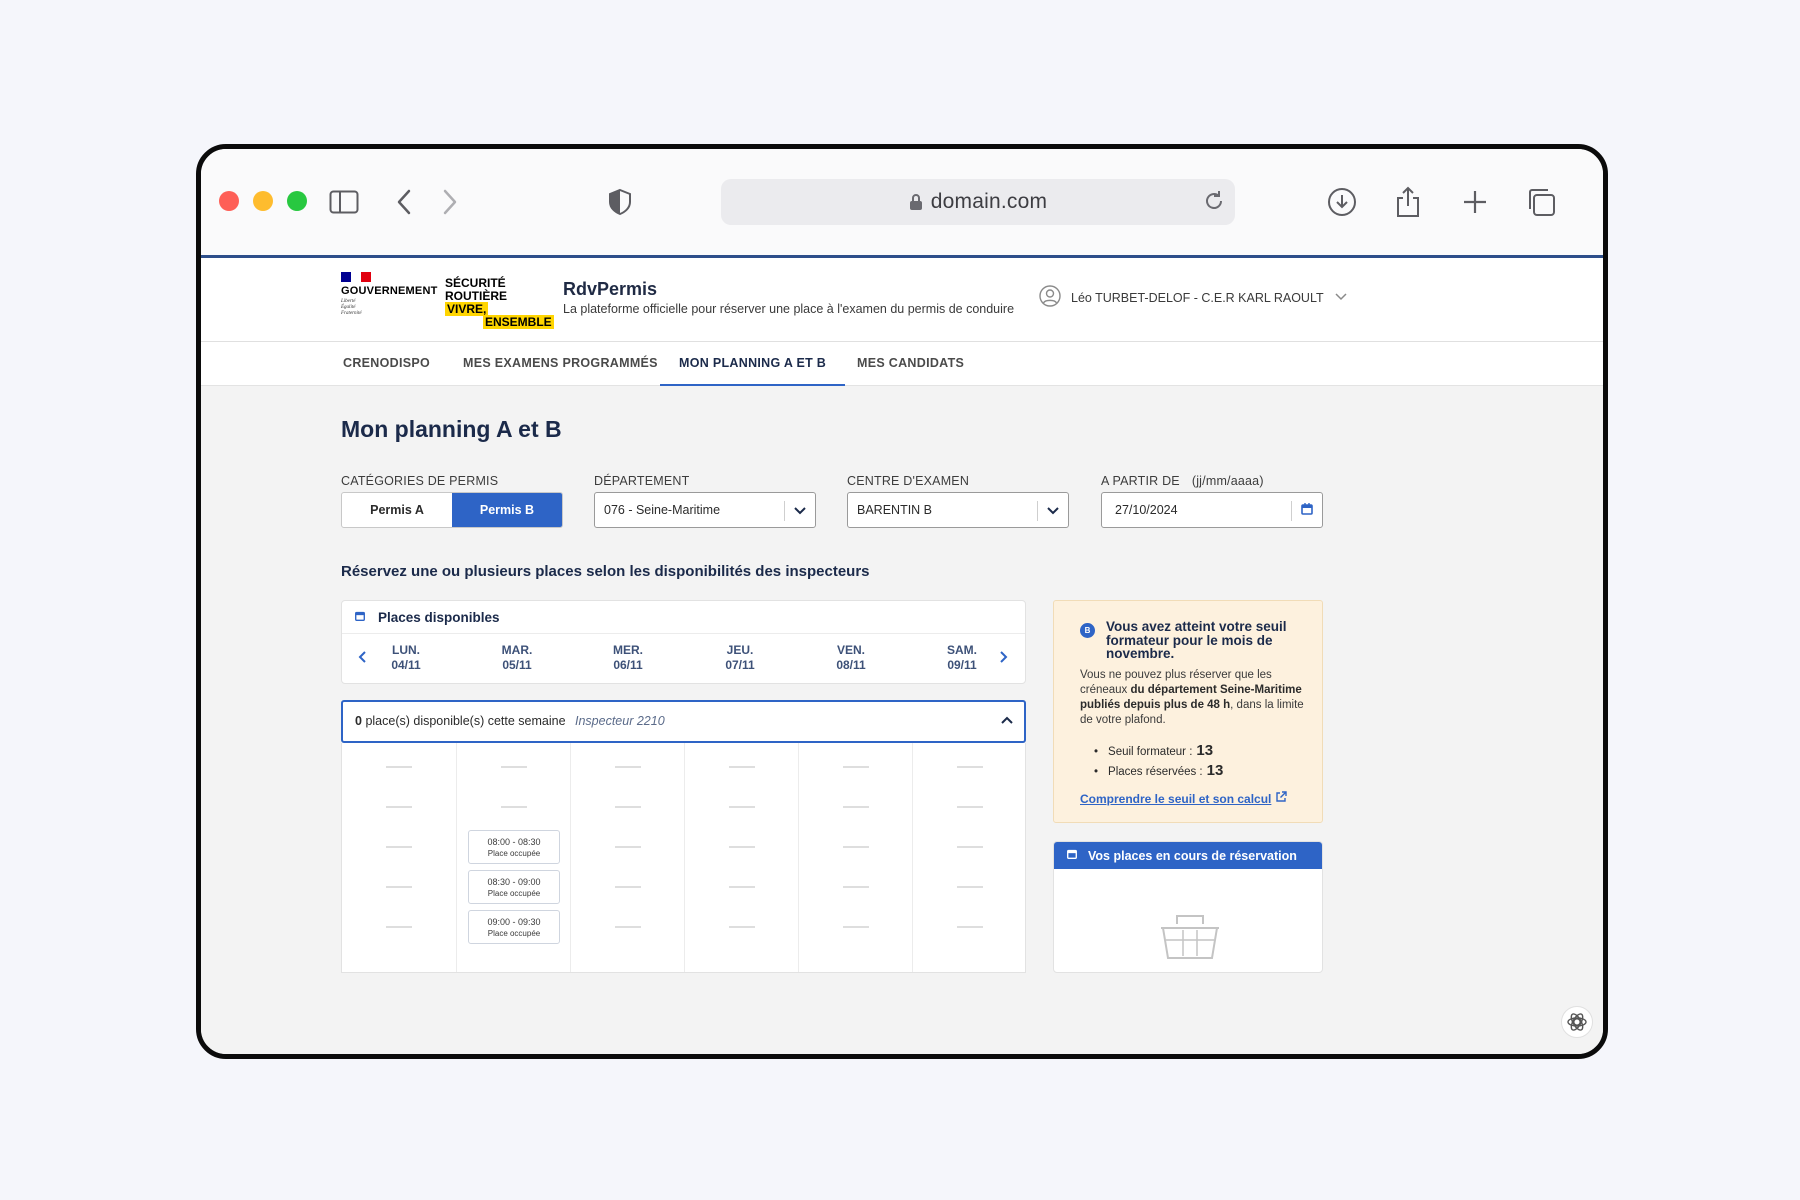 This screenshot has height=1200, width=1800. I want to click on nav-item-crenodispo: CRENODISPO, so click(386, 364).